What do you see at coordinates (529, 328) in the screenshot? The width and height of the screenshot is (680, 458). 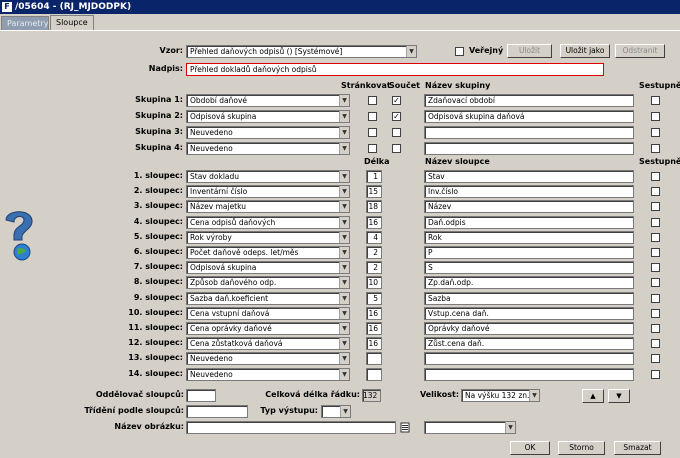 I see `column-name-input: Oprávky daňové` at bounding box center [529, 328].